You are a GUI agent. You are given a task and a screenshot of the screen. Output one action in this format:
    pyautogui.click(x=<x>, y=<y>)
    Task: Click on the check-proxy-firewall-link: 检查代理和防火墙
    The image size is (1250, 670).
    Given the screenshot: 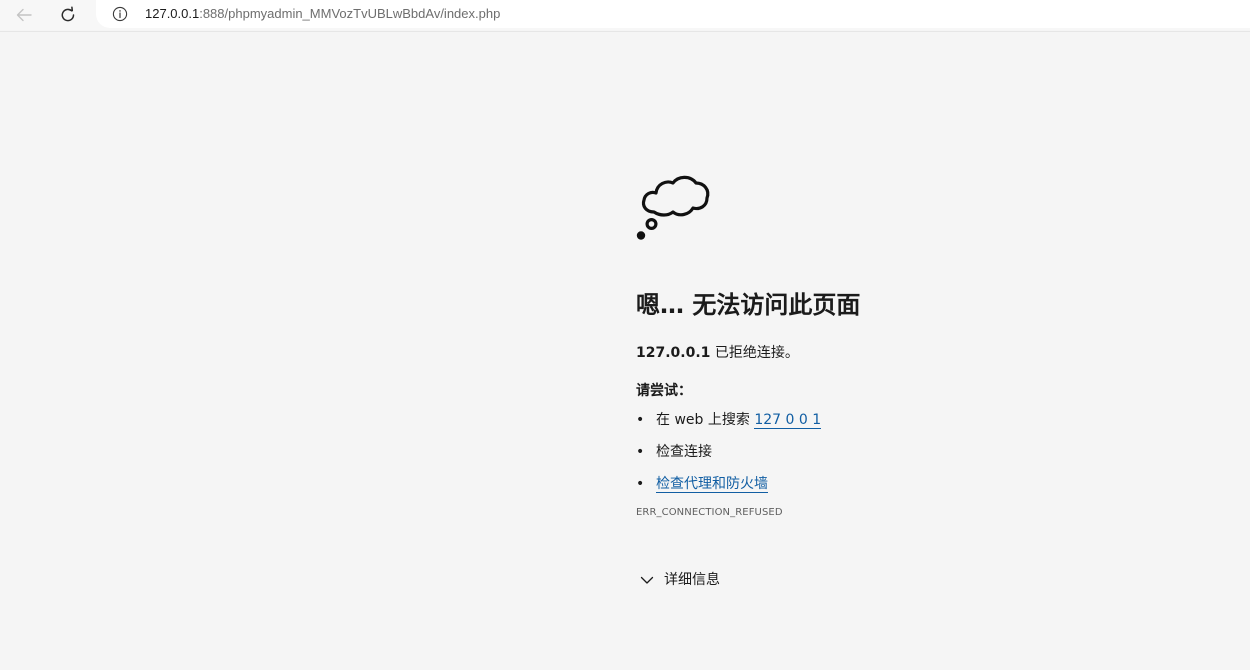 What is the action you would take?
    pyautogui.click(x=712, y=484)
    